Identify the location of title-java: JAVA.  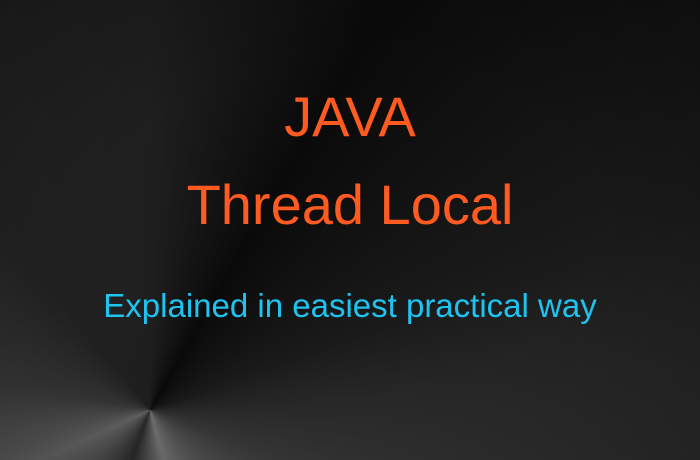
(350, 116).